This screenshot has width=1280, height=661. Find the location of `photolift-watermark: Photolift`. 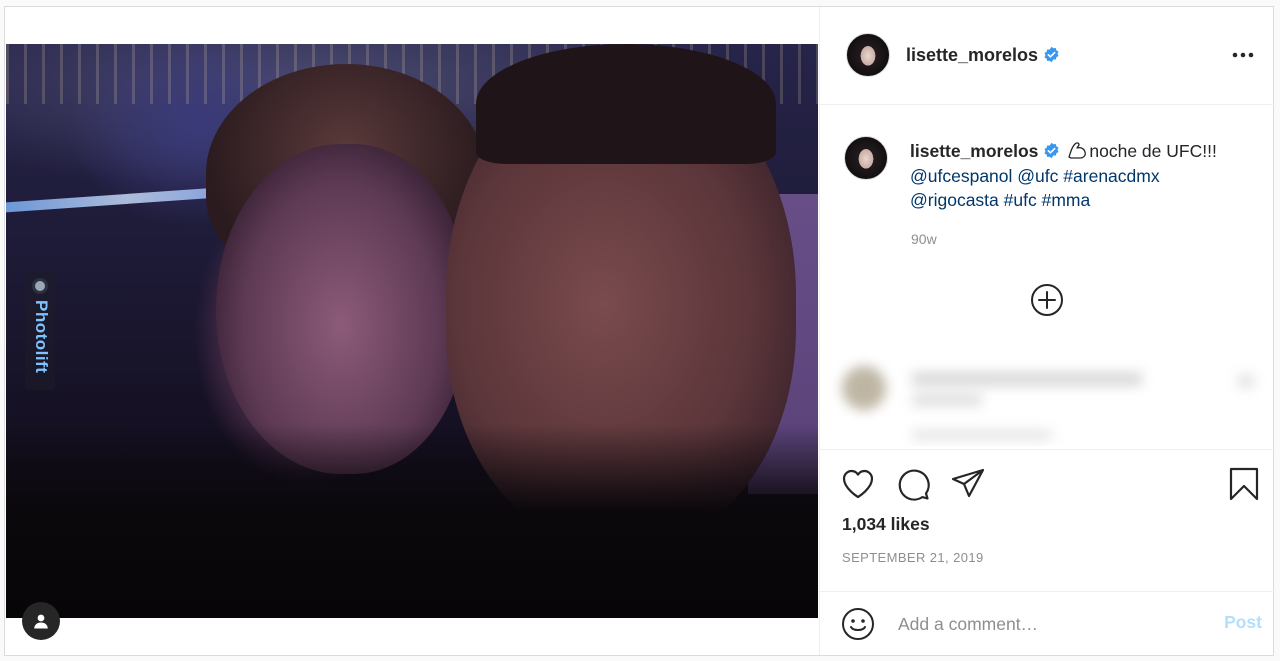

photolift-watermark: Photolift is located at coordinates (40, 331).